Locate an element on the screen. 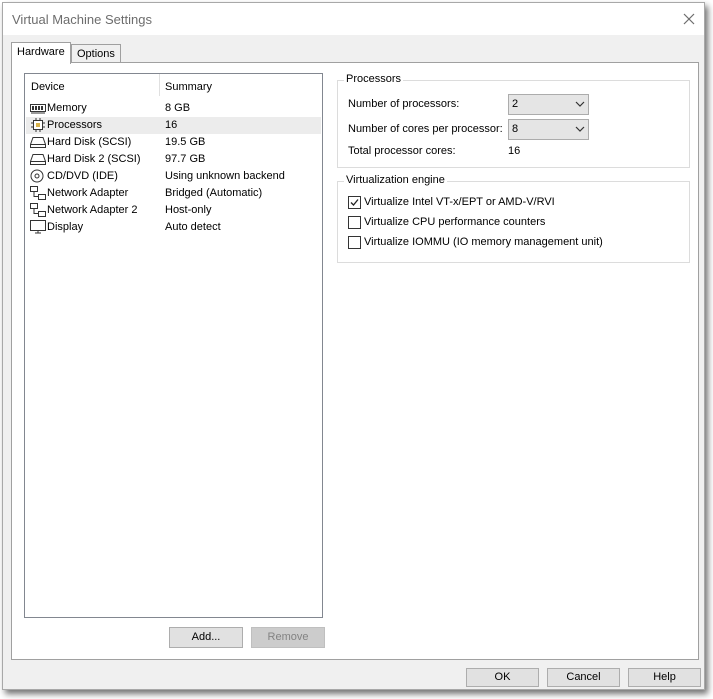 Image resolution: width=713 pixels, height=699 pixels. column-header-summary: Summary is located at coordinates (188, 87).